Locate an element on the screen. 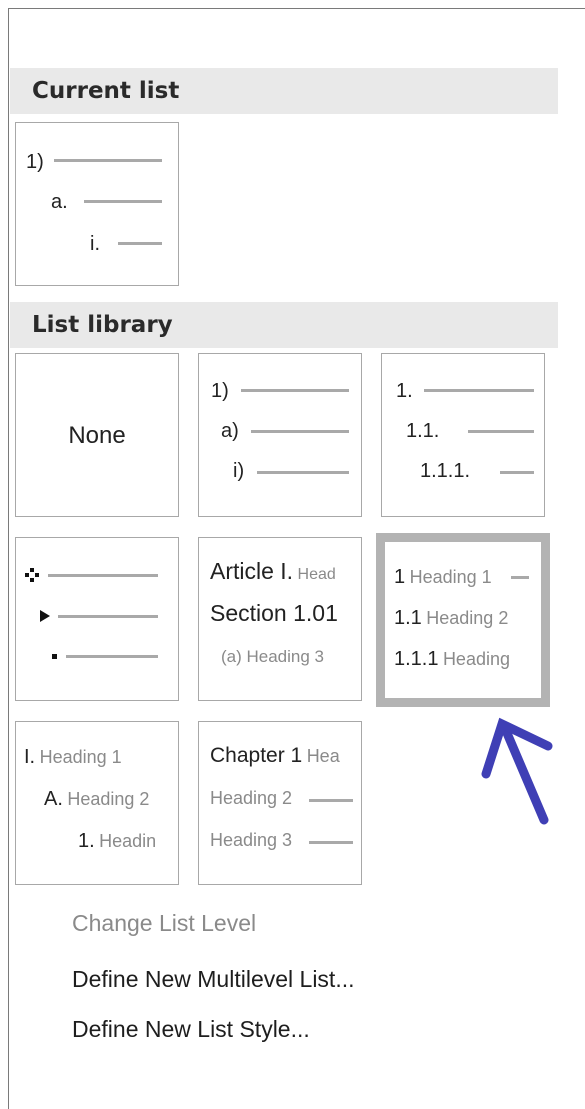 This screenshot has width=585, height=1109. level2-line is located at coordinates (123, 201).